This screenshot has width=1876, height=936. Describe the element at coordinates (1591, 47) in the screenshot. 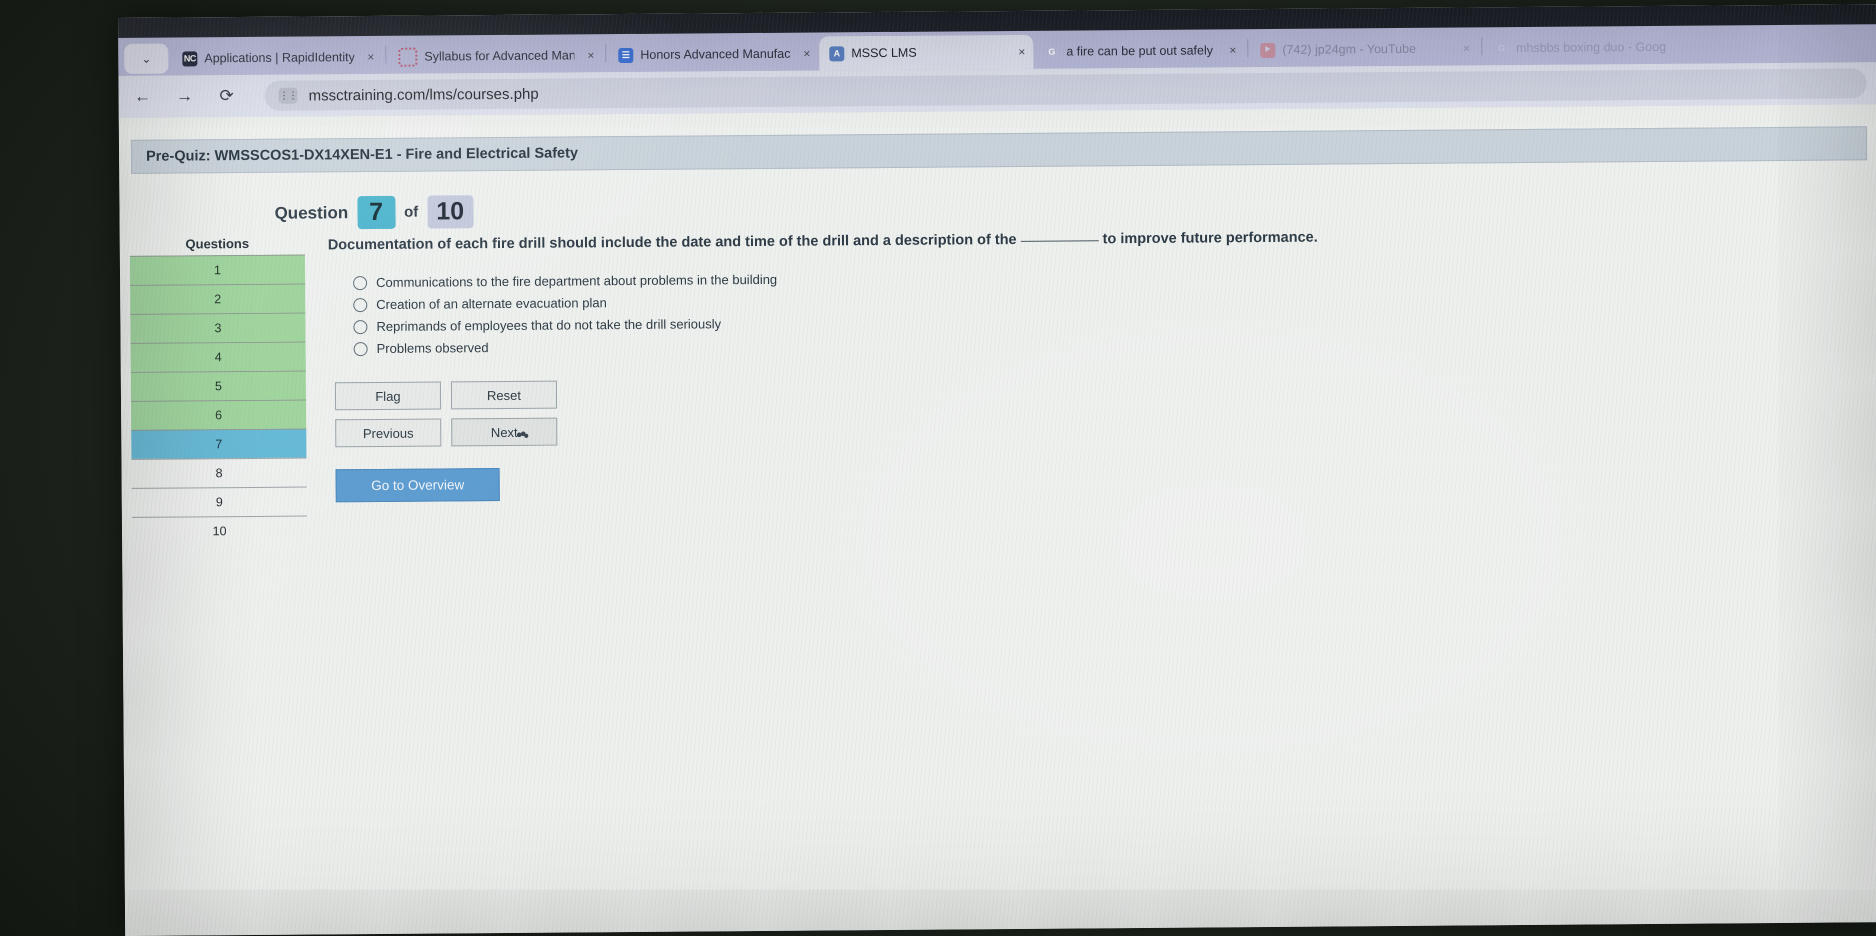

I see `tab-title: mhsbbs boxing duo - Goog` at that location.